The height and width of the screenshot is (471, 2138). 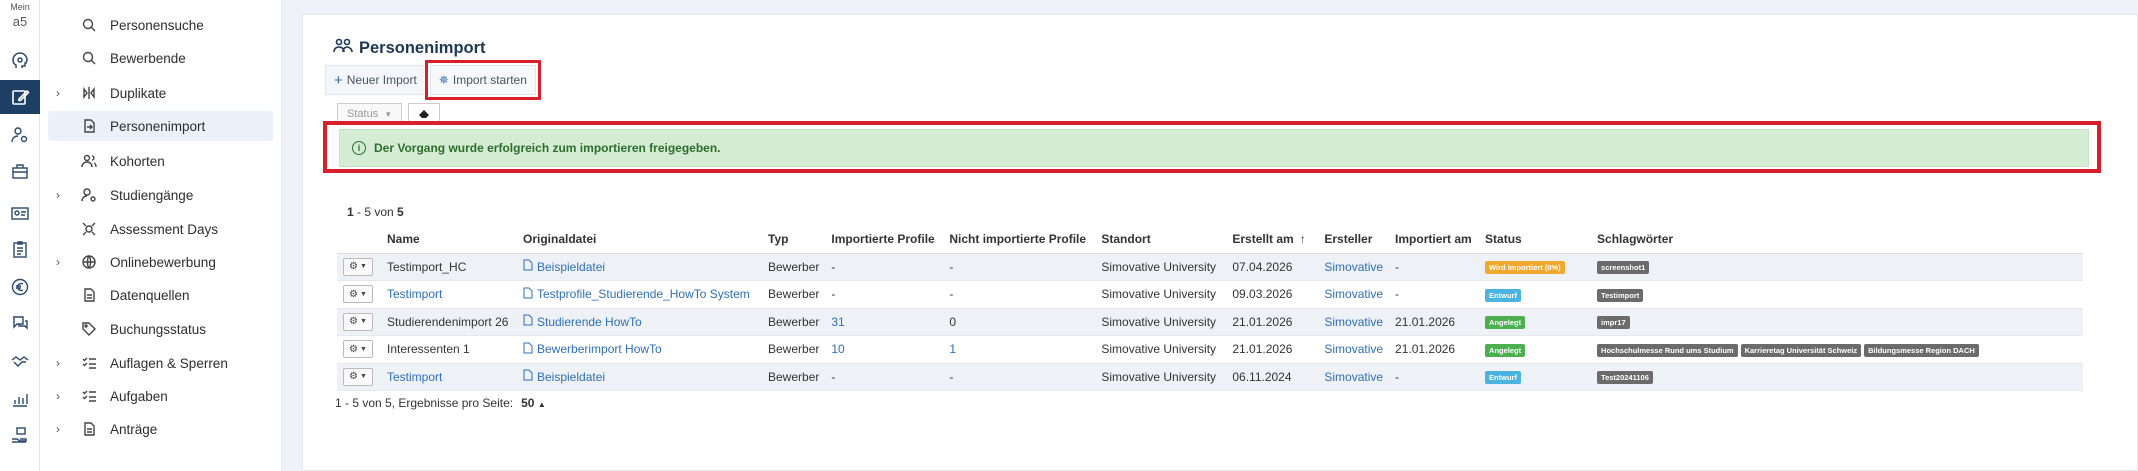 I want to click on sidebar-item-aufgaben: › Aufgaben, so click(x=160, y=396).